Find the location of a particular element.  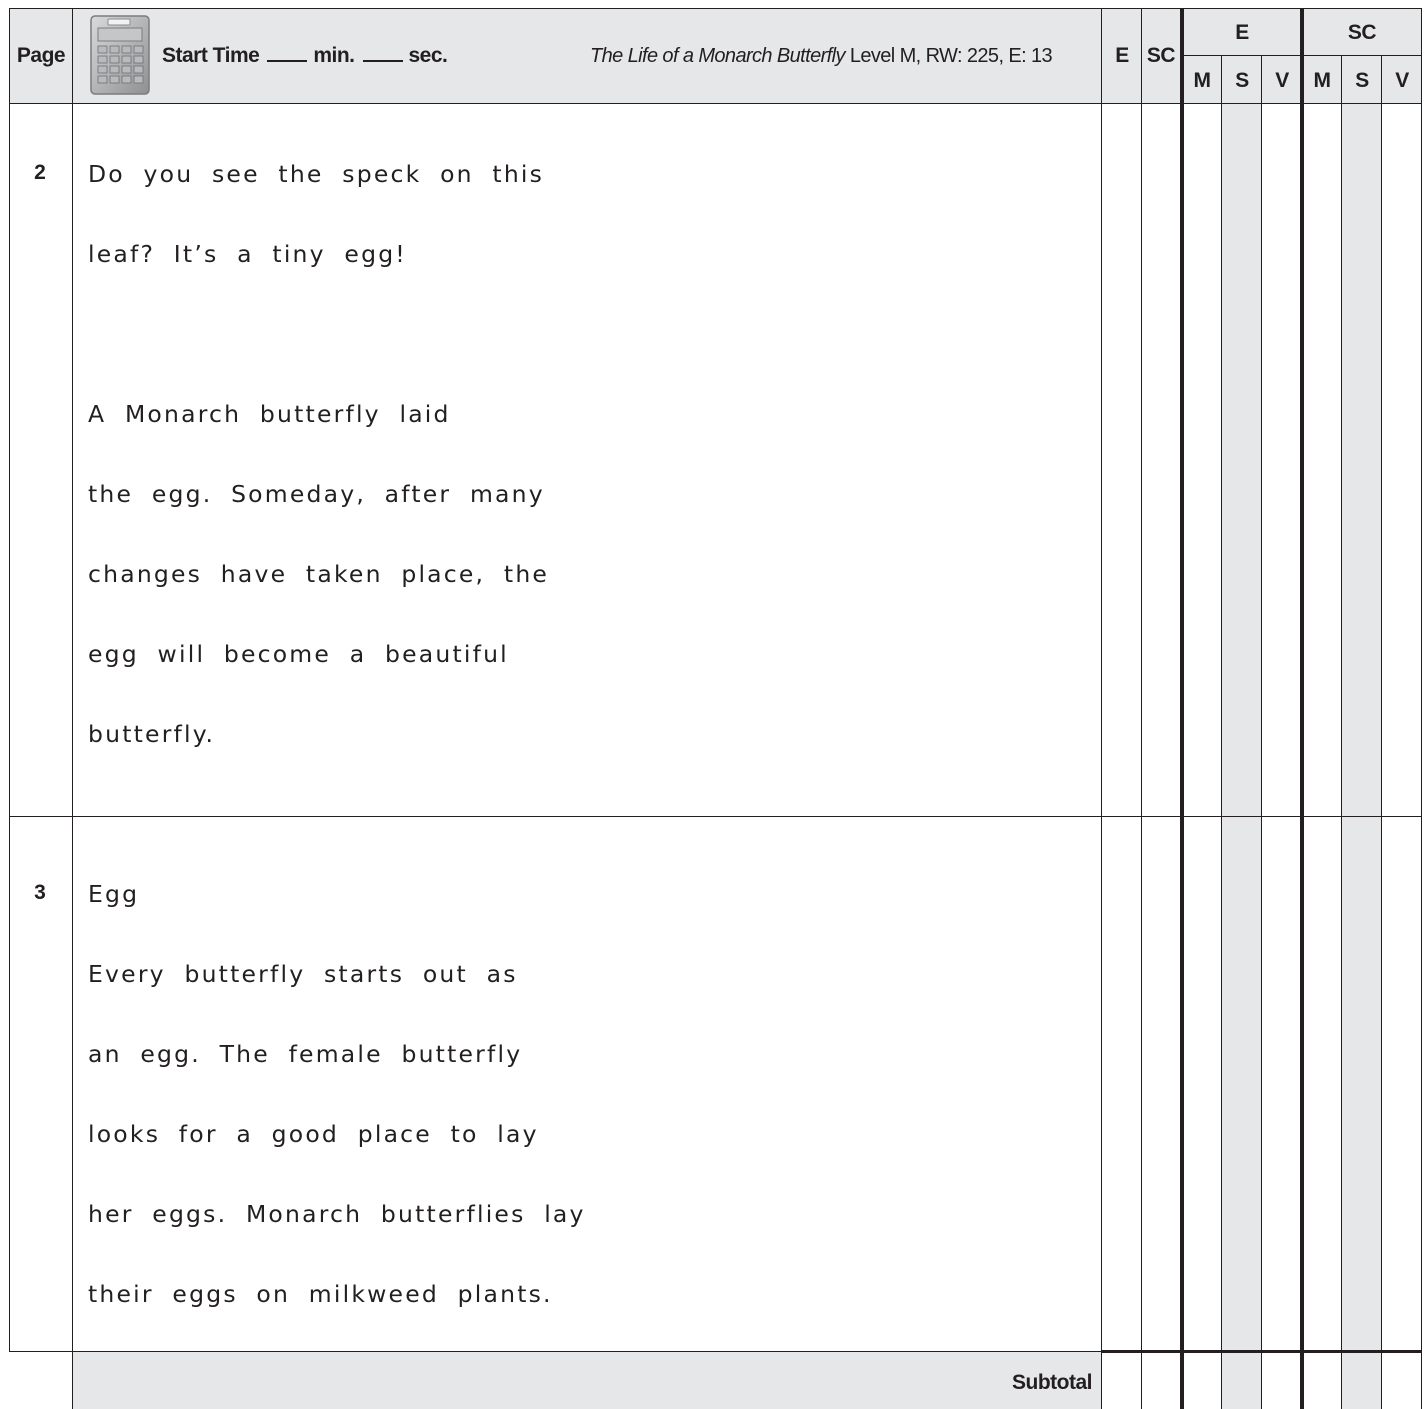

text-line: an egg. The female butterfly is located at coordinates (305, 1054).